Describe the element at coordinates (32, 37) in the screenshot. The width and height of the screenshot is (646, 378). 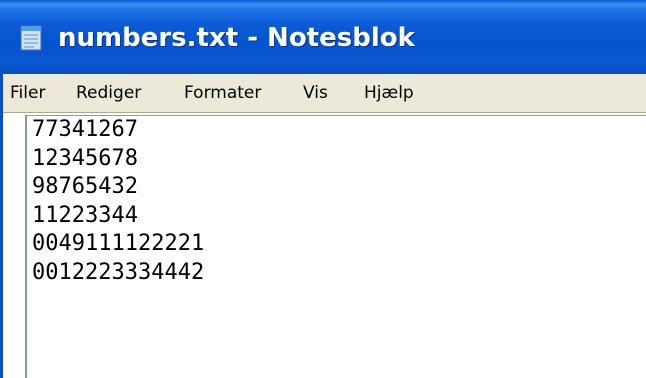
I see `notepad-icon` at that location.